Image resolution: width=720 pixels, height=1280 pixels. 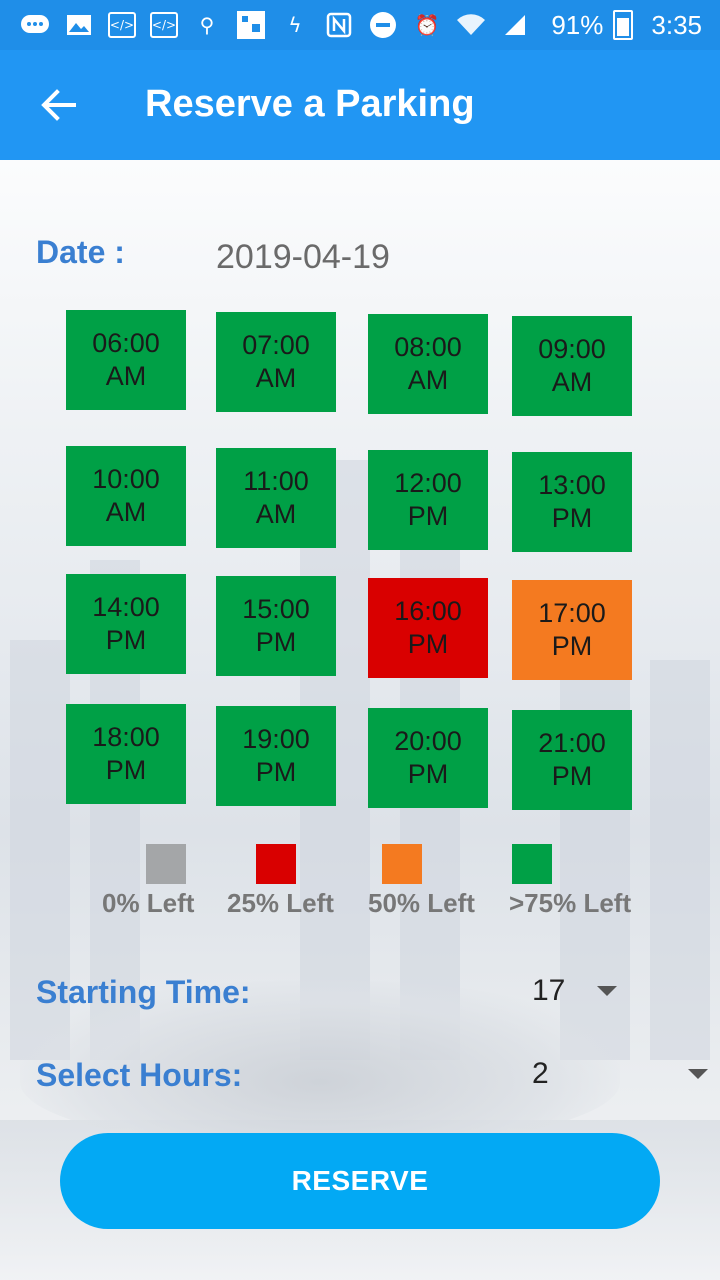 What do you see at coordinates (126, 607) in the screenshot?
I see `time-slot-time: 14:00` at bounding box center [126, 607].